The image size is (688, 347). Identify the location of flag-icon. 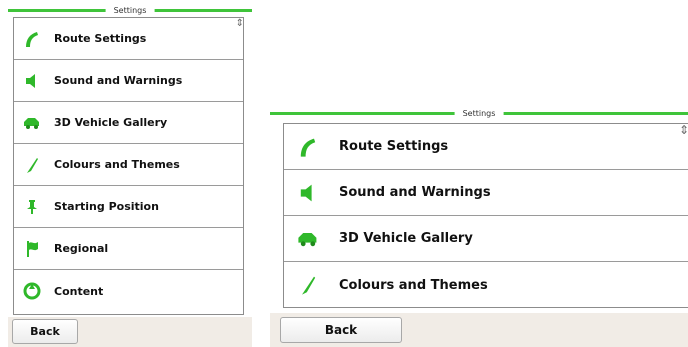
(32, 249).